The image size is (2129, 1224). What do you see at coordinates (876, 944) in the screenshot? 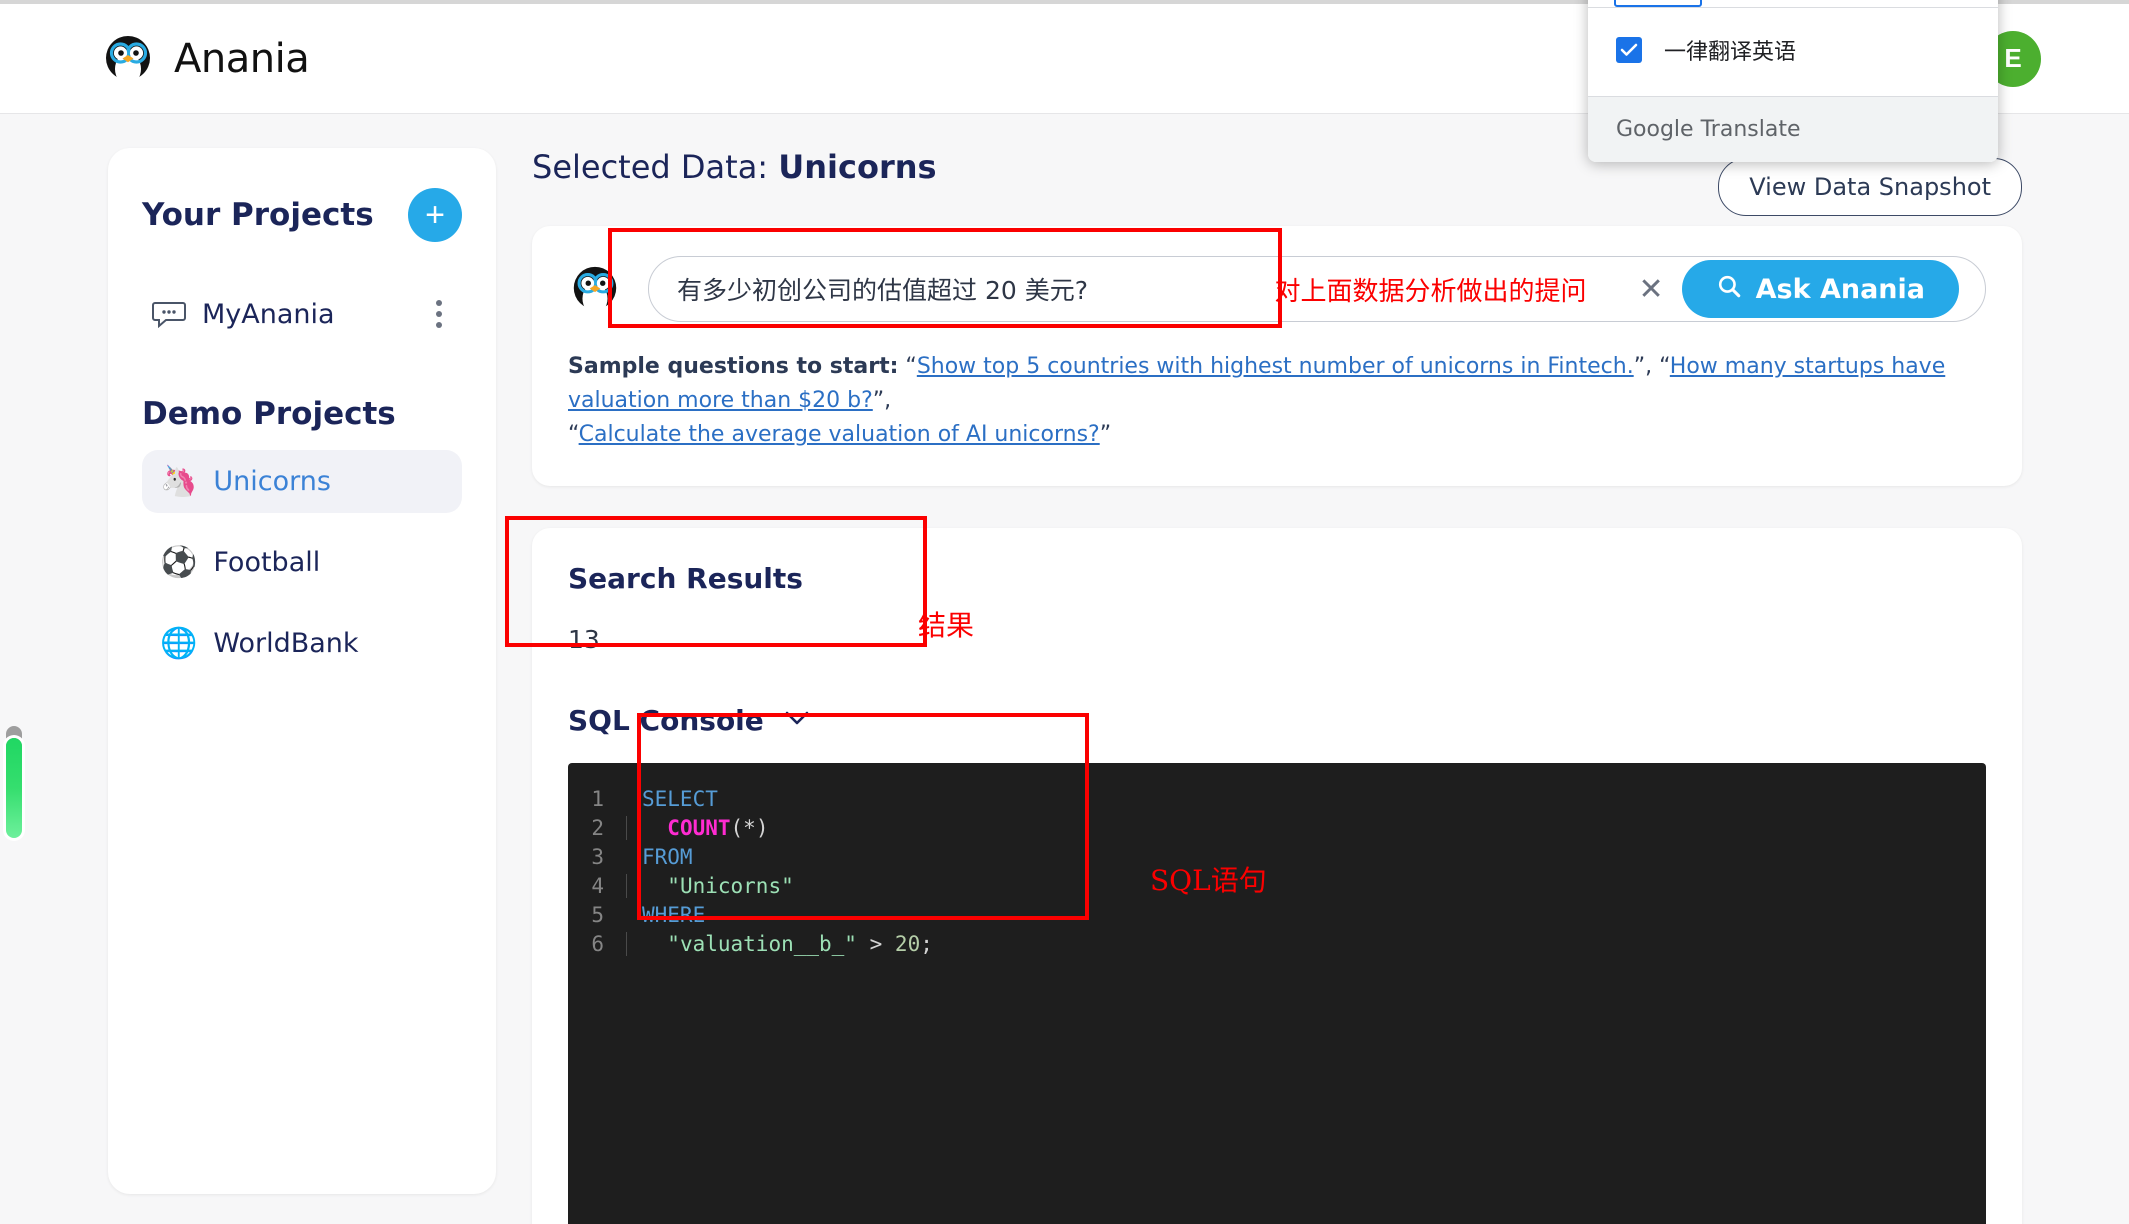
I see `code-token: >` at bounding box center [876, 944].